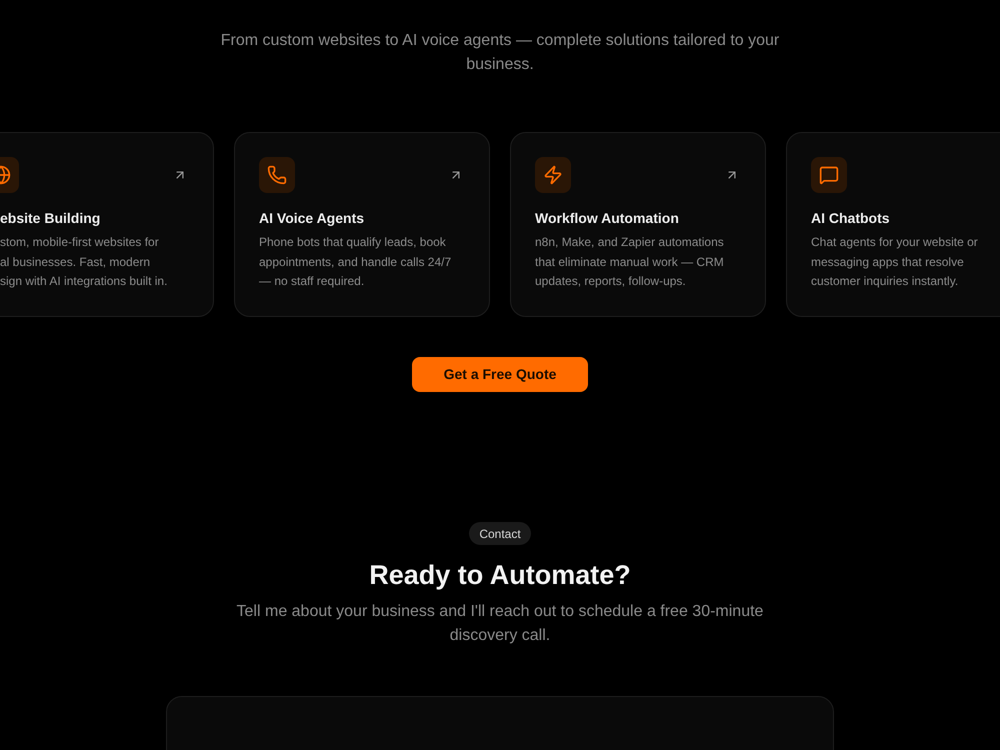  What do you see at coordinates (829, 175) in the screenshot?
I see `chat-bubble-icon` at bounding box center [829, 175].